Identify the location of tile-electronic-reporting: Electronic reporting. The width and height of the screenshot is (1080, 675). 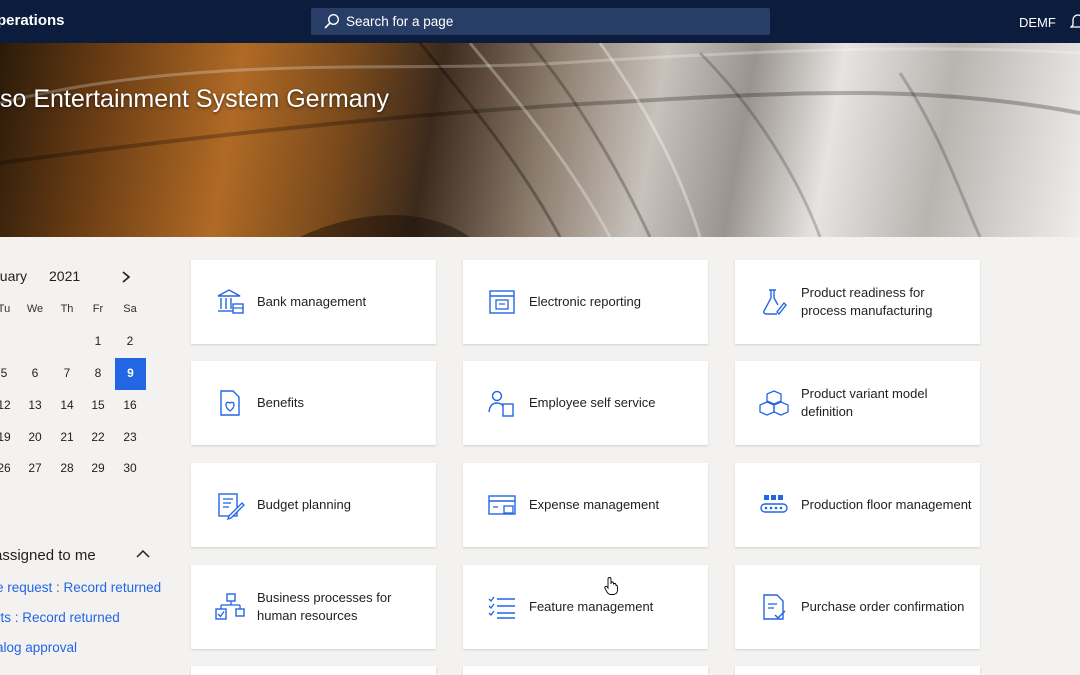
(585, 302).